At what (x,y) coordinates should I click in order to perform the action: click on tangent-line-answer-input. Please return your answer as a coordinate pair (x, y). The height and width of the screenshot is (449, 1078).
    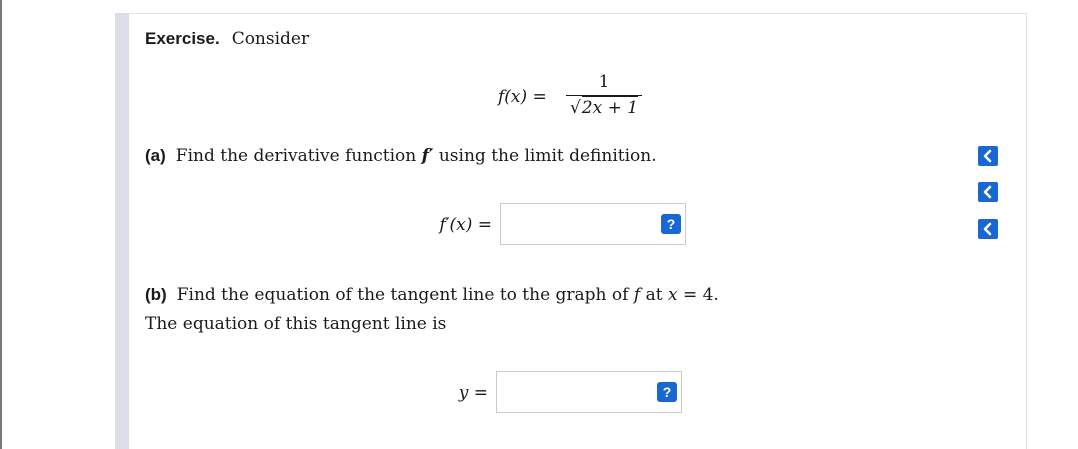
    Looking at the image, I should click on (589, 392).